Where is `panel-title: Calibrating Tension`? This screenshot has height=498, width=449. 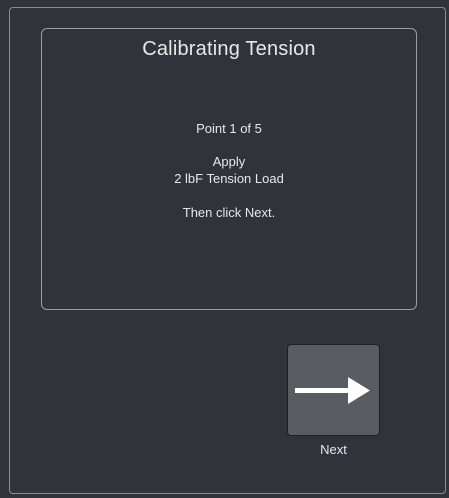 panel-title: Calibrating Tension is located at coordinates (229, 49).